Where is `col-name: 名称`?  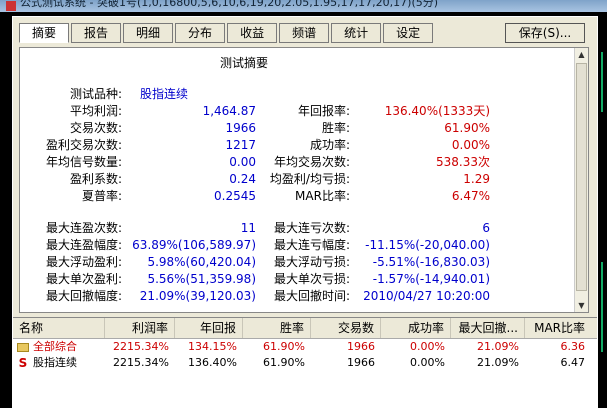
col-name: 名称 is located at coordinates (59, 328).